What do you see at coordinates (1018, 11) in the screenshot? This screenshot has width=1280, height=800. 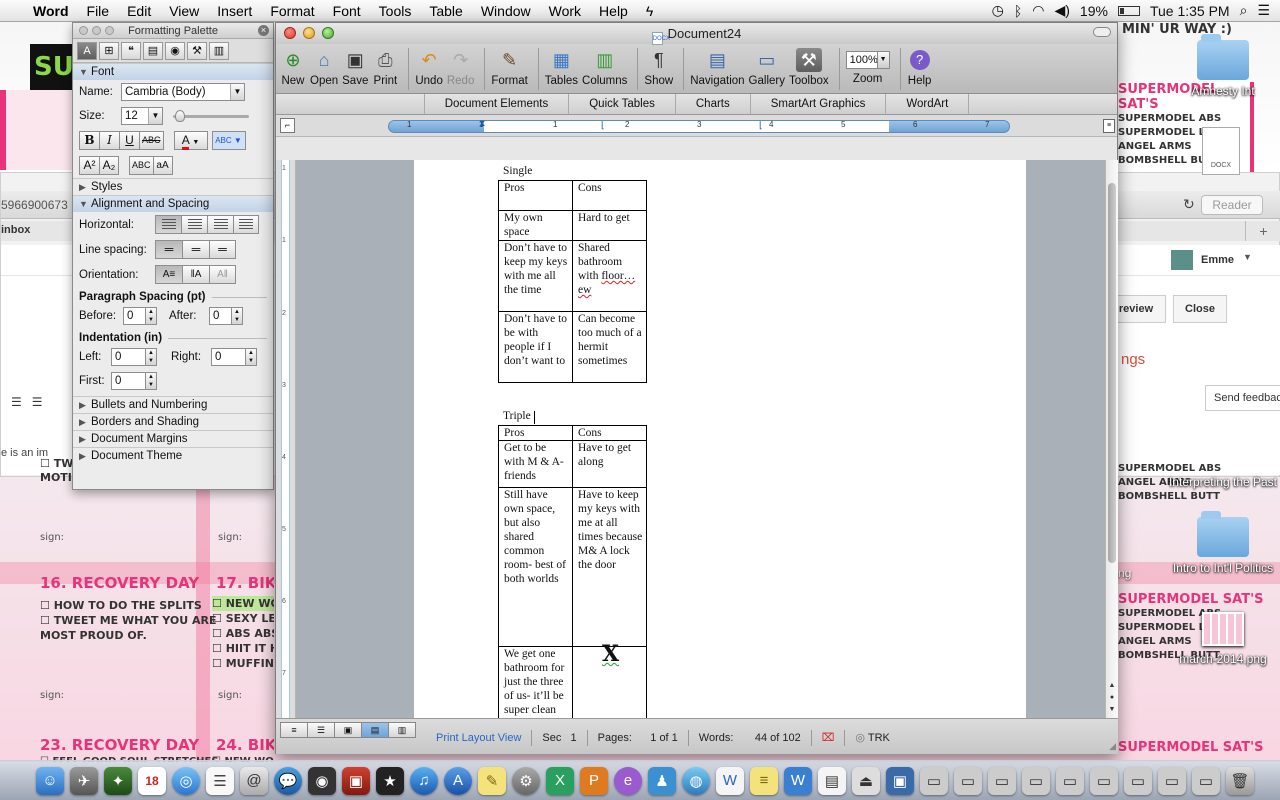 I see `bluetooth-icon: ᛒ` at bounding box center [1018, 11].